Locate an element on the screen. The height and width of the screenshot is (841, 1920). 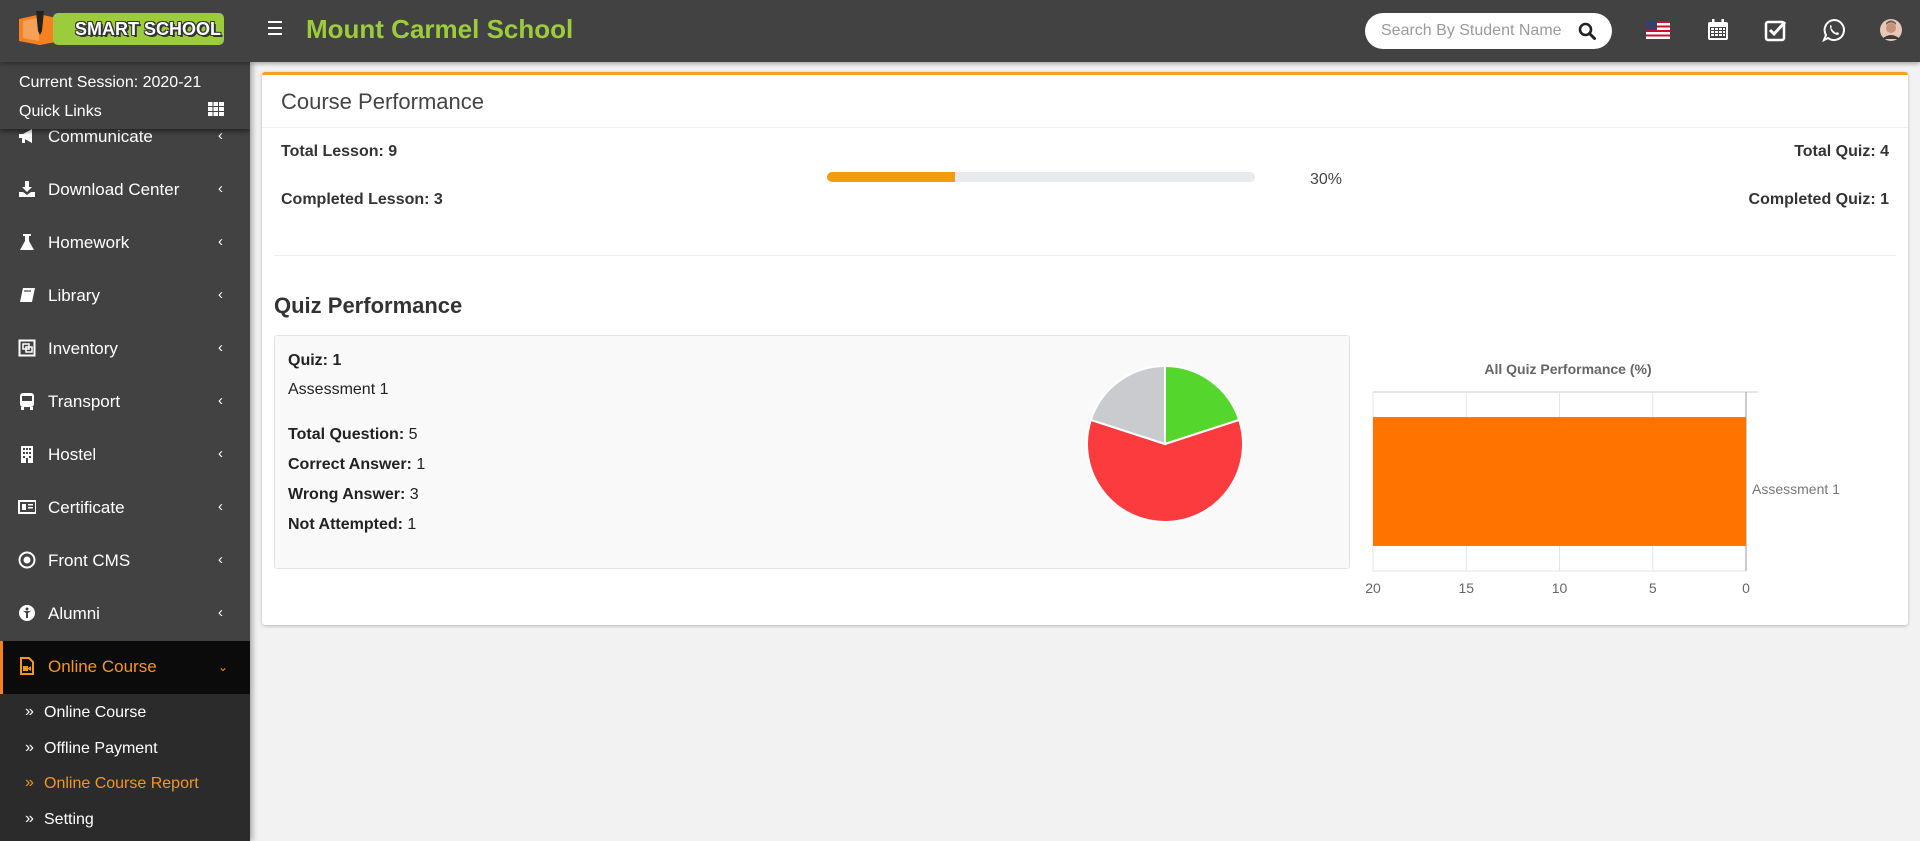
x-tick-label: 10 is located at coordinates (1560, 588).